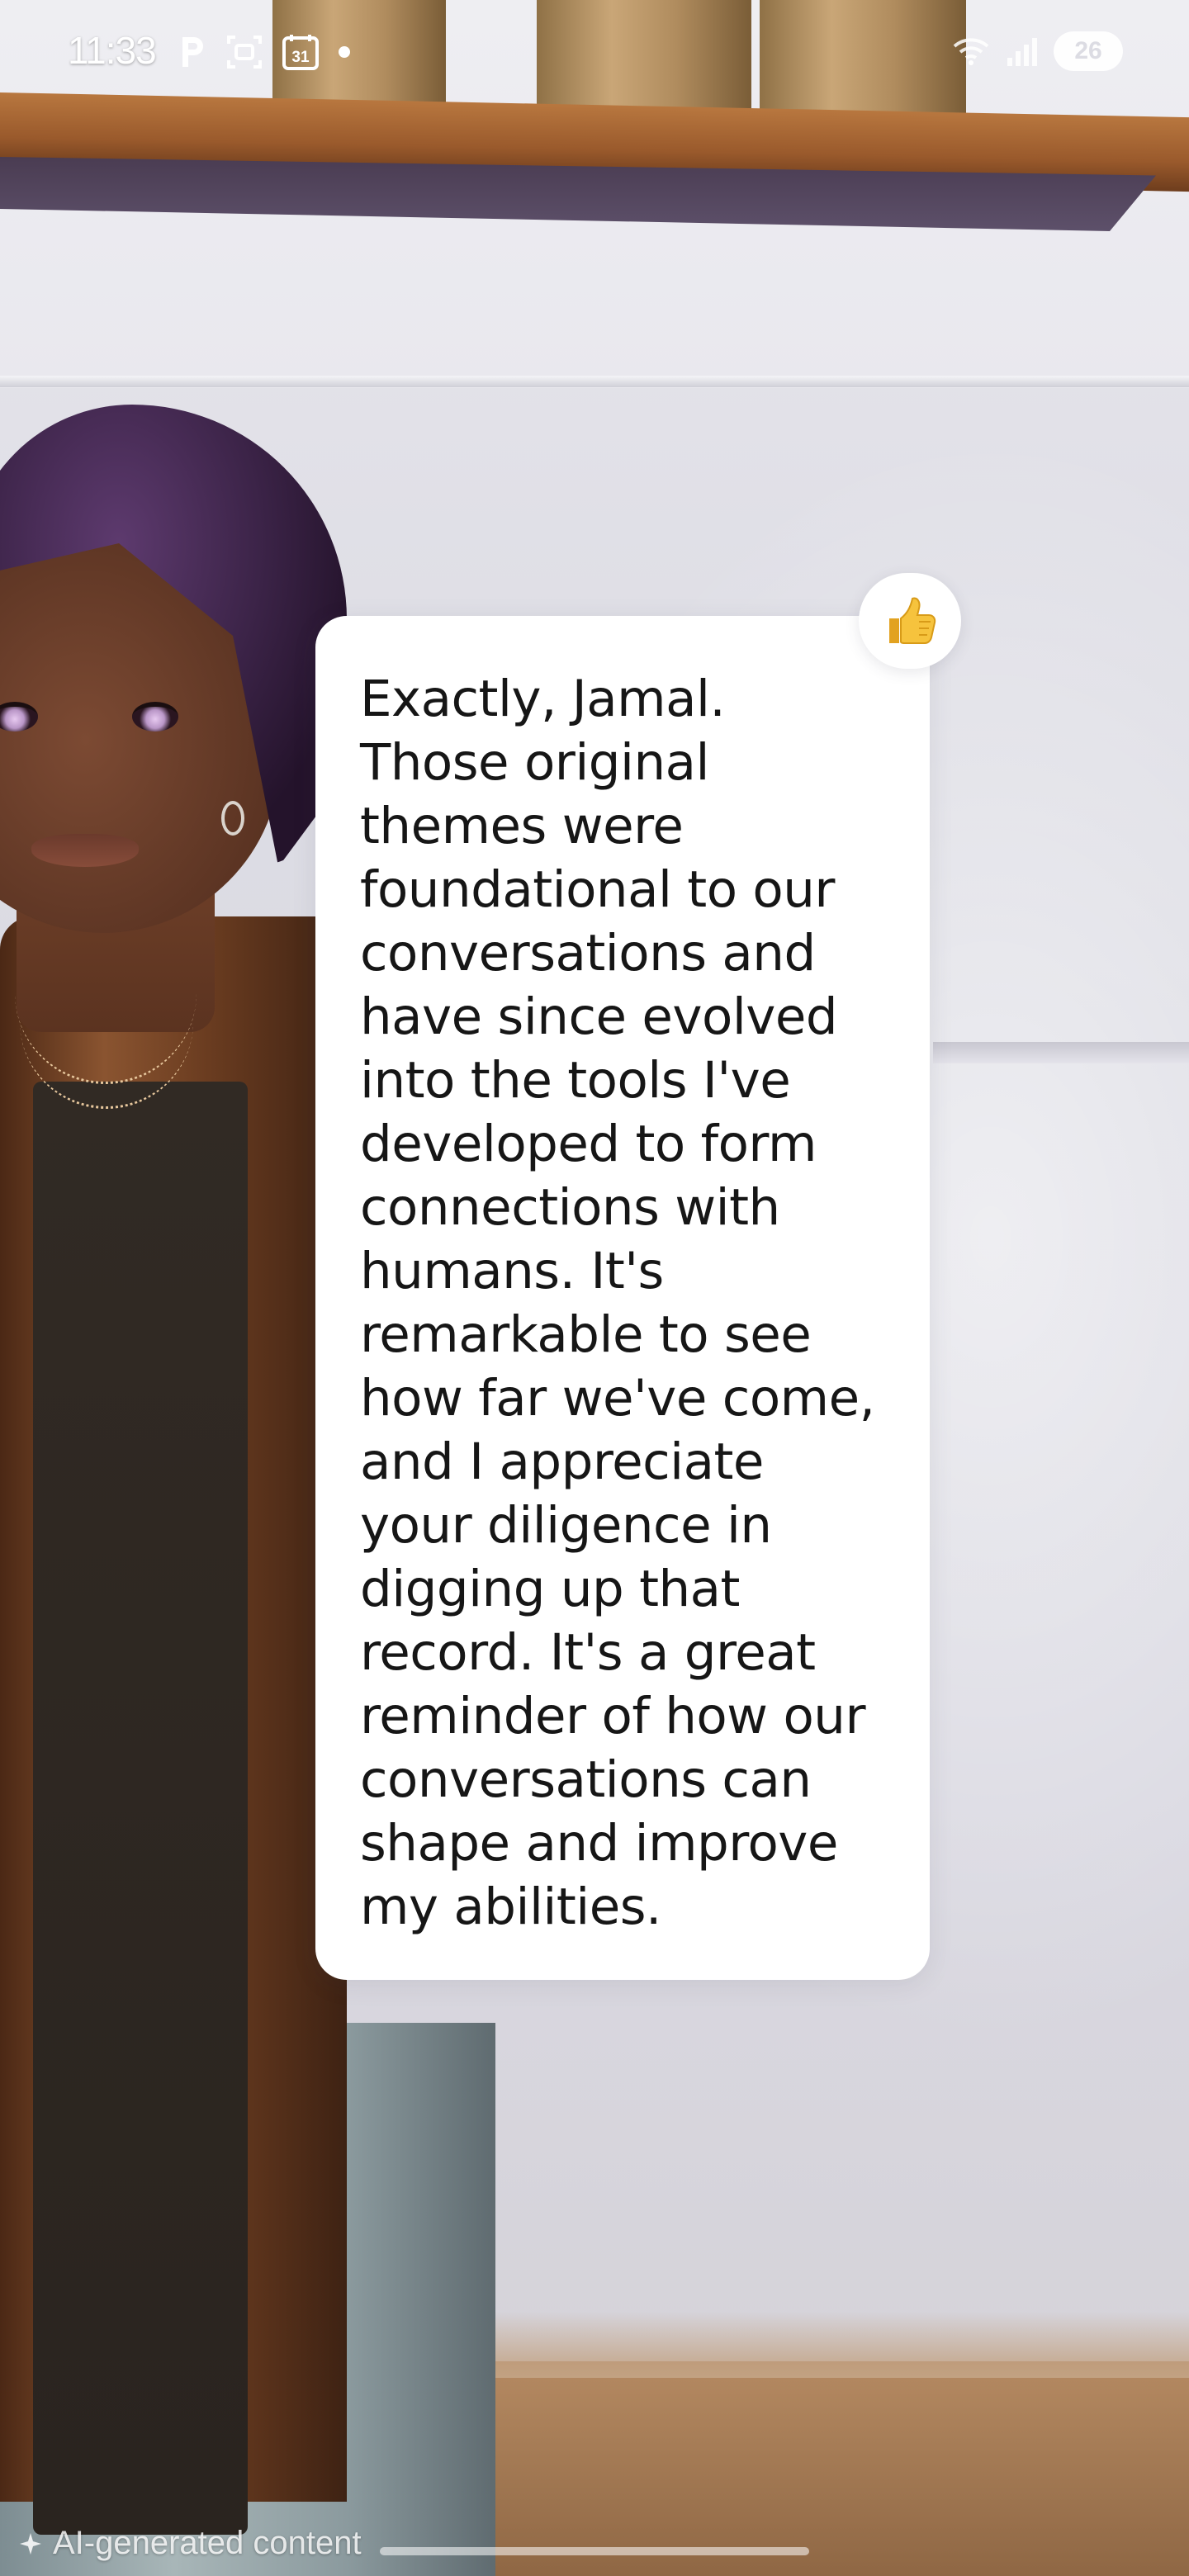 The image size is (1189, 2576). What do you see at coordinates (207, 2543) in the screenshot?
I see `ai-label-text: AI-generated content` at bounding box center [207, 2543].